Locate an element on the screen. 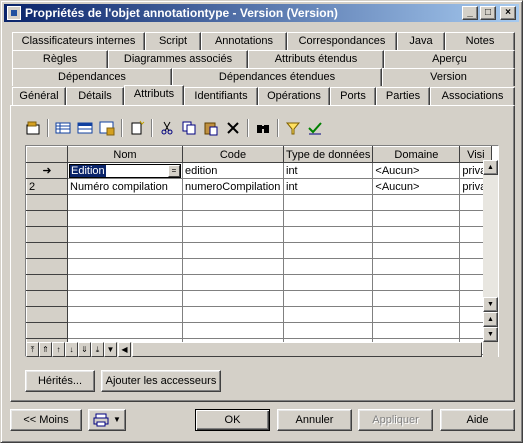 The image size is (523, 443). move-top-icon: ⤒ is located at coordinates (32, 349).